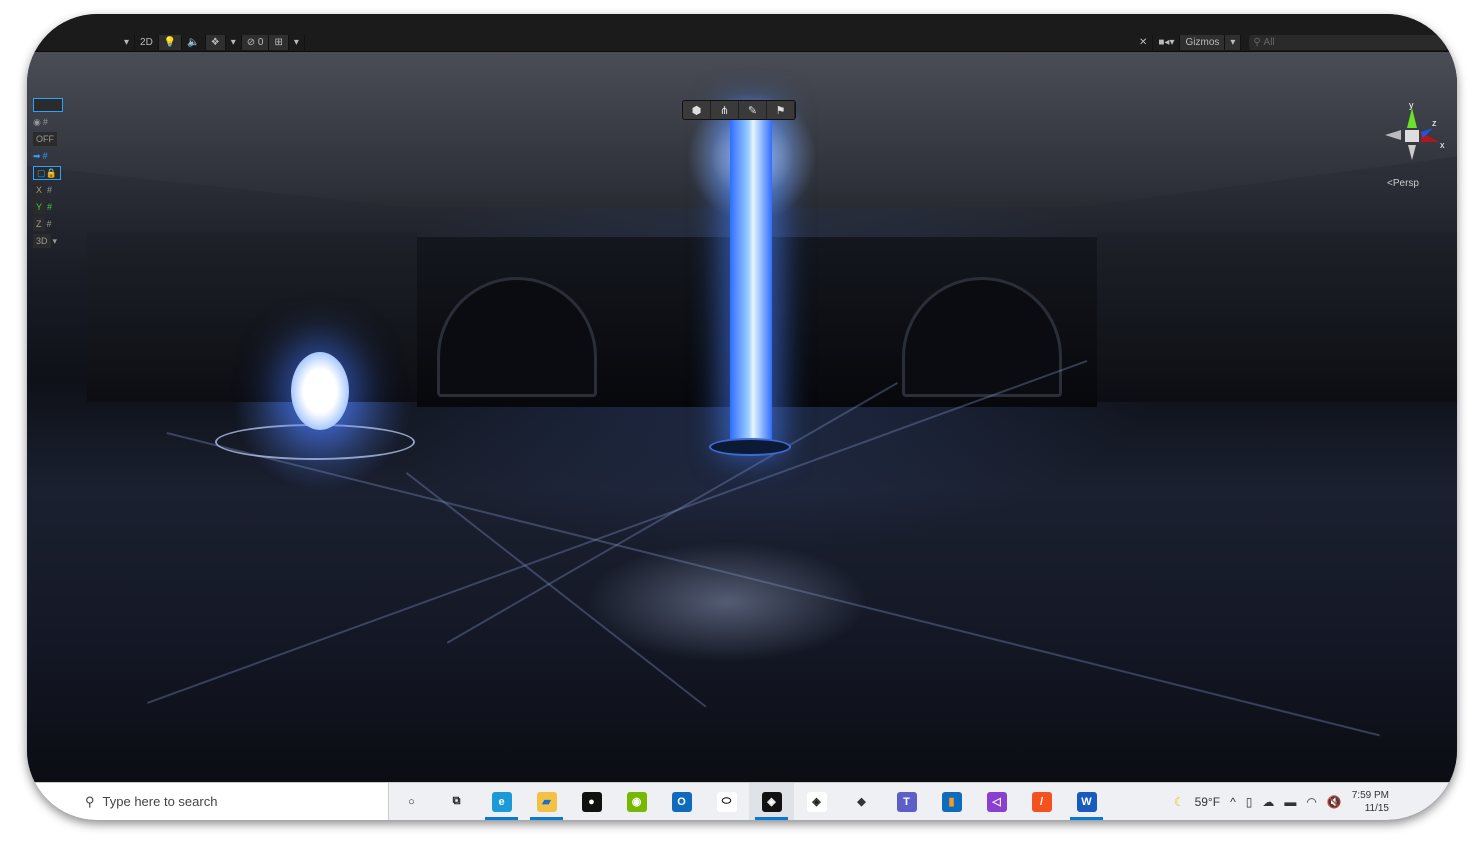 This screenshot has height=847, width=1472. Describe the element at coordinates (753, 110) in the screenshot. I see `pen-icon: ✎` at that location.